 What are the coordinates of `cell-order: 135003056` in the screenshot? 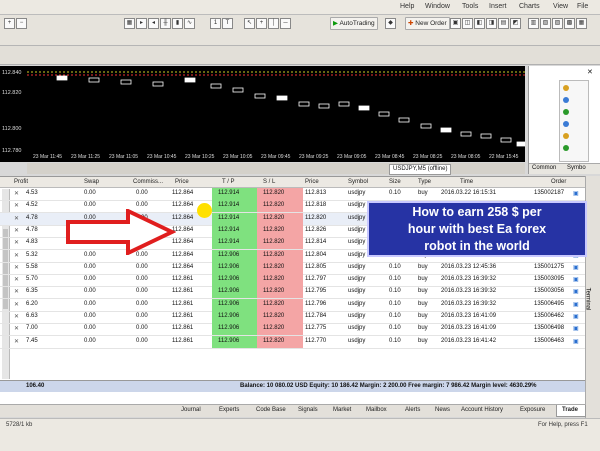 It's located at (549, 291).